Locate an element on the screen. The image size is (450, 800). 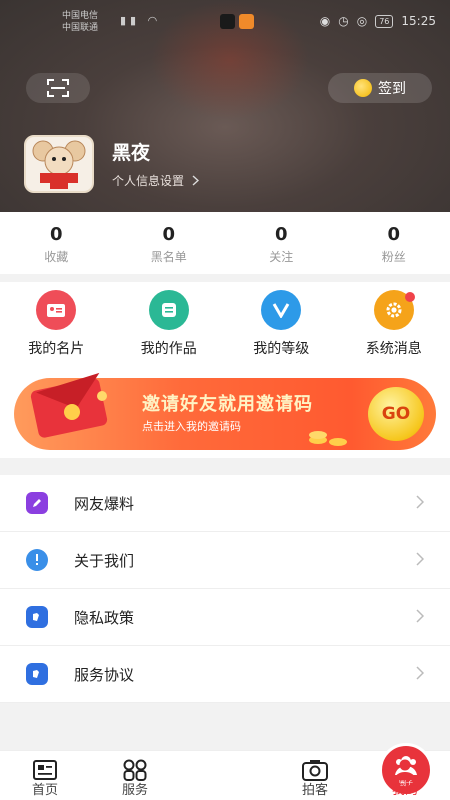
shortcut-label: 我的等级 is located at coordinates (281, 349).